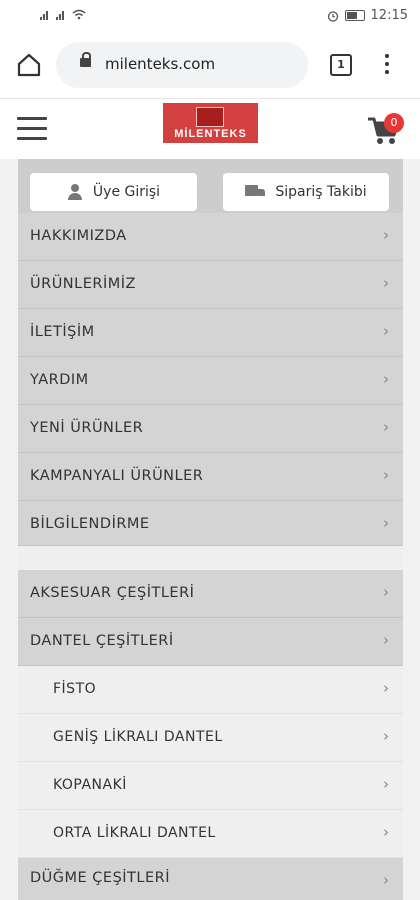  Describe the element at coordinates (210, 642) in the screenshot. I see `category-dantel-cesitleri: DANTEL ÇEŞİTLERİ ›` at that location.